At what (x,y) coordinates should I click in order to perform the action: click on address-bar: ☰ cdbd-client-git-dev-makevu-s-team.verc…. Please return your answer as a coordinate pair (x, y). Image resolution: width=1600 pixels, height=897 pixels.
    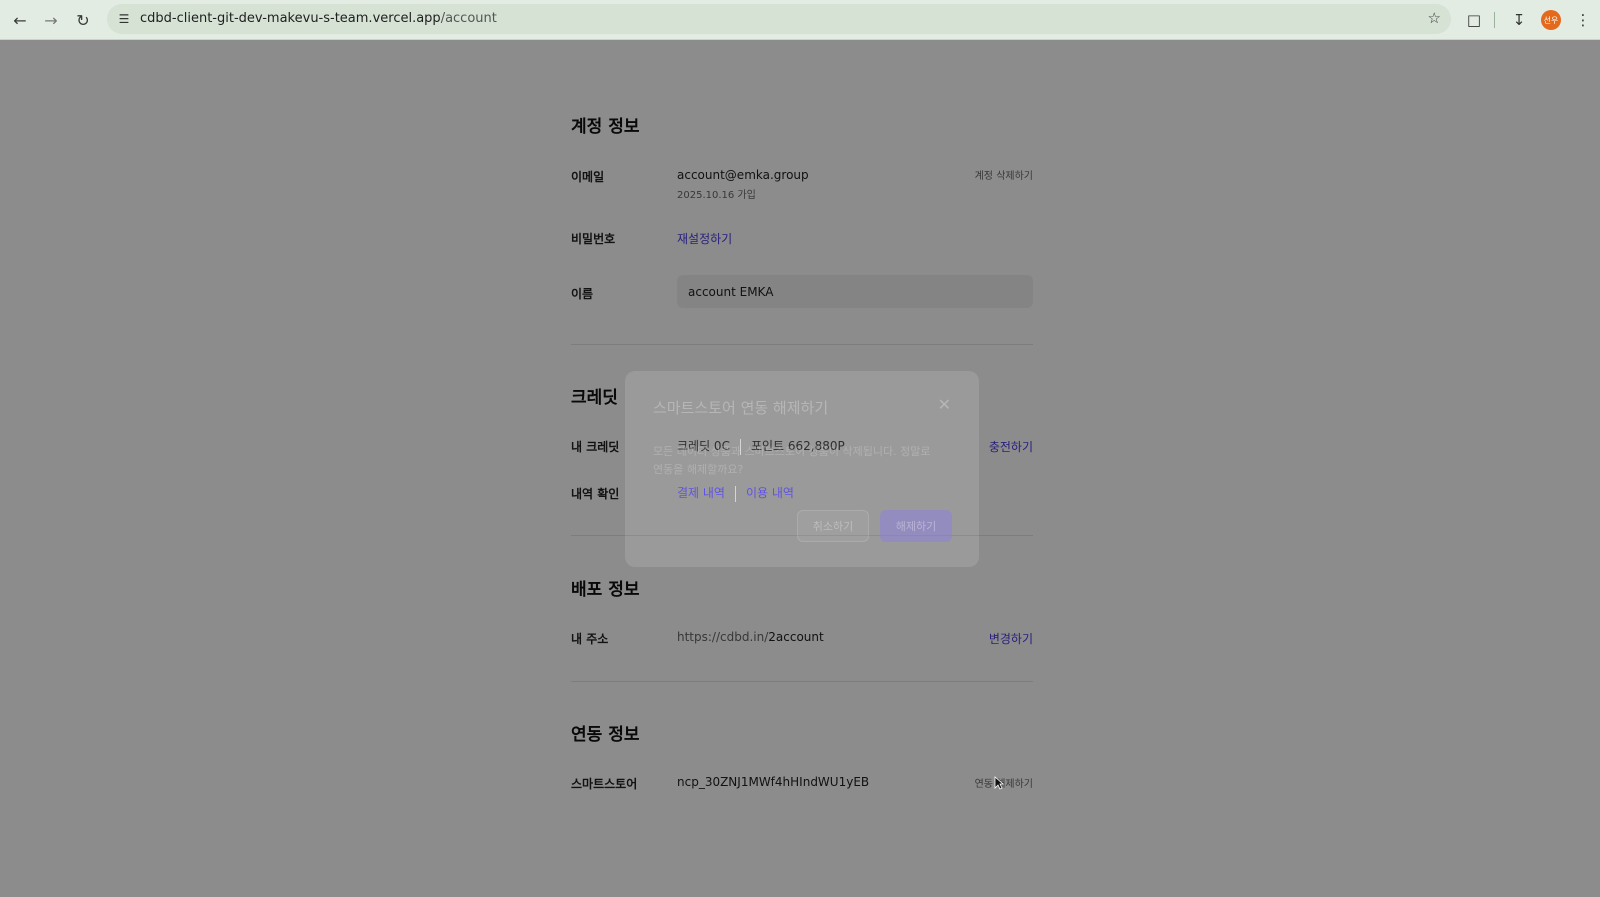
    Looking at the image, I should click on (779, 19).